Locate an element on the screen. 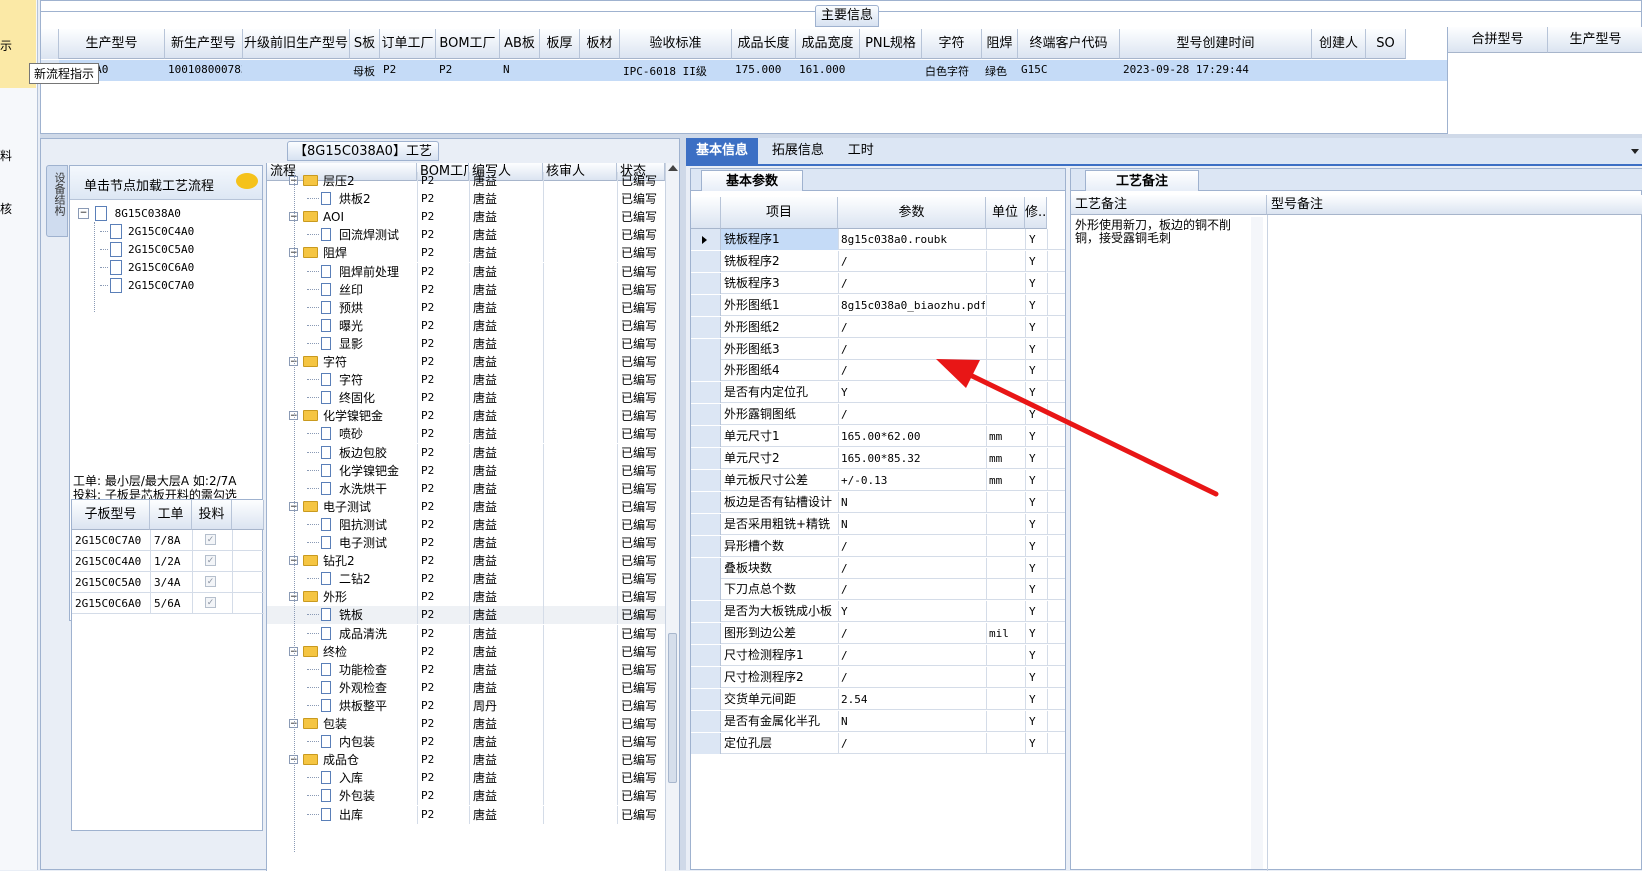 The width and height of the screenshot is (1642, 871). param-value: Y is located at coordinates (913, 611).